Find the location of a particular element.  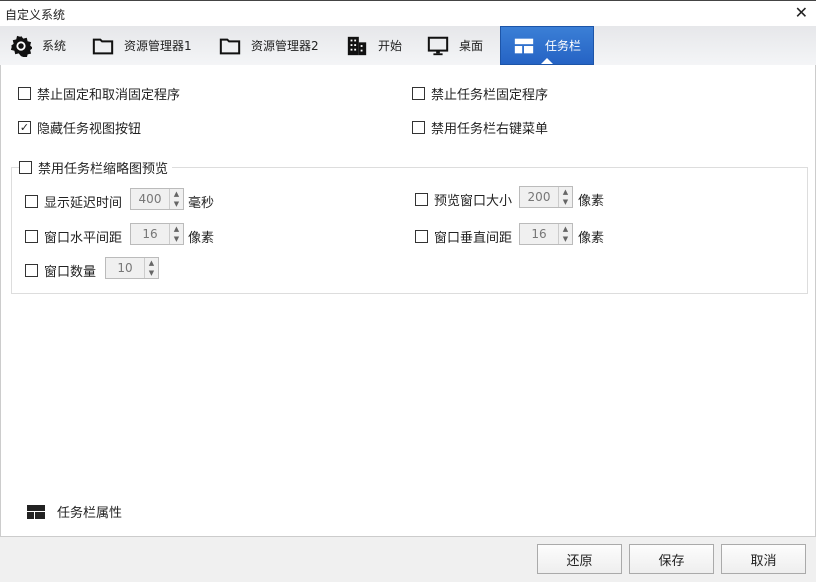

horizontal-spacing-checkbox: 窗口水平间距 is located at coordinates (73, 236).